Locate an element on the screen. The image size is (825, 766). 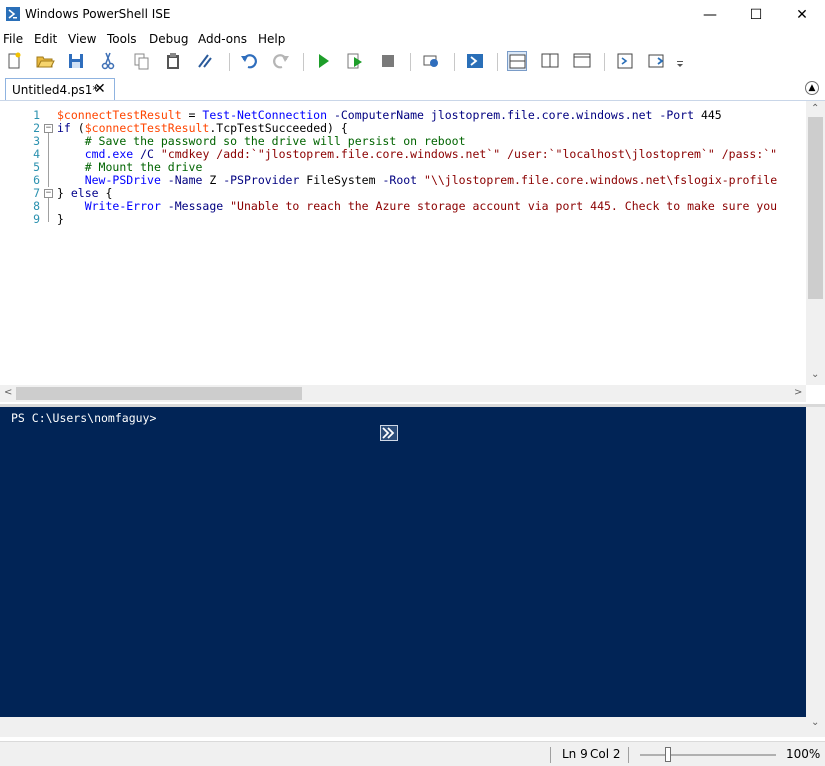
menu-view: View is located at coordinates (82, 39).